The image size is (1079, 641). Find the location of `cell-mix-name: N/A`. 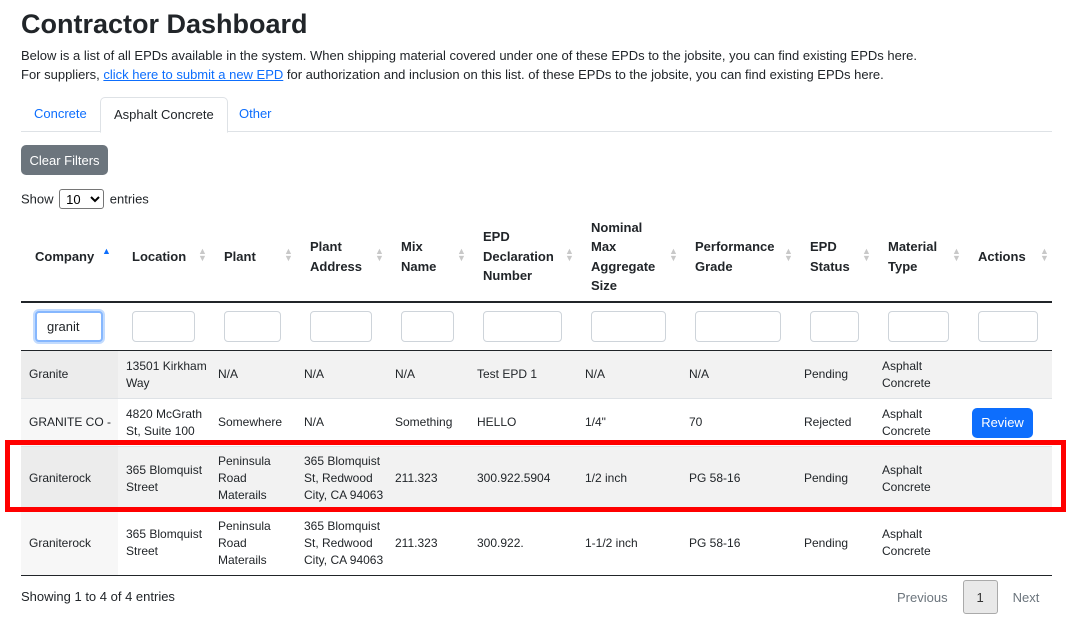

cell-mix-name: N/A is located at coordinates (405, 374).